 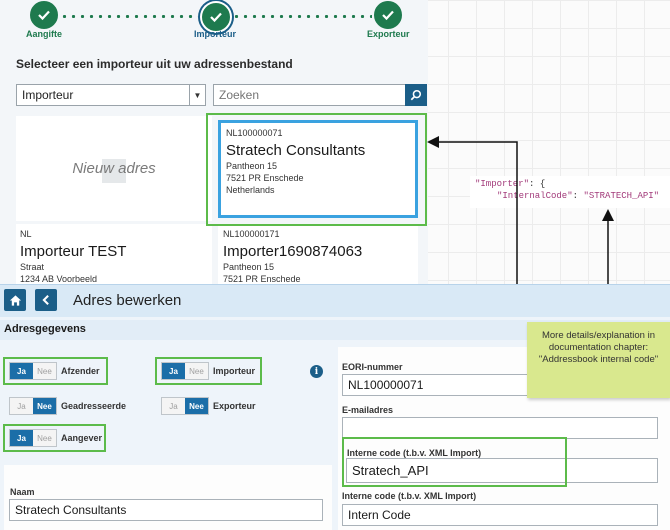 What do you see at coordinates (54, 438) in the screenshot?
I see `aangever-highlight` at bounding box center [54, 438].